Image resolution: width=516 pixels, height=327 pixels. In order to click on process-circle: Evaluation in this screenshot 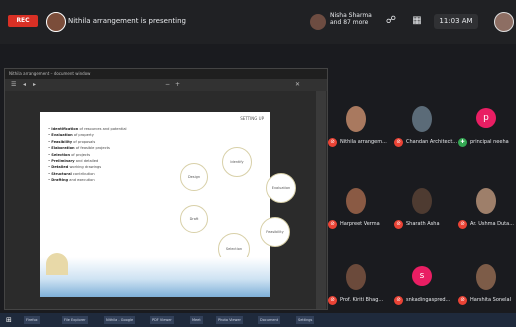, I will do `click(281, 188)`.